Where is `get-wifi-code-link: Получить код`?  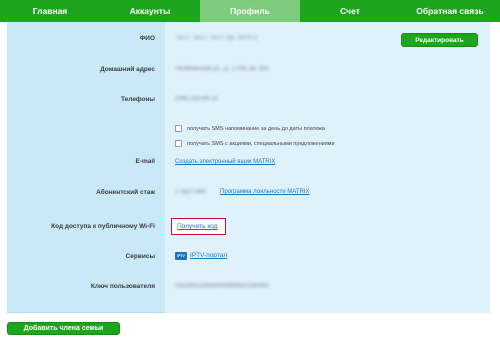
get-wifi-code-link: Получить код is located at coordinates (197, 226).